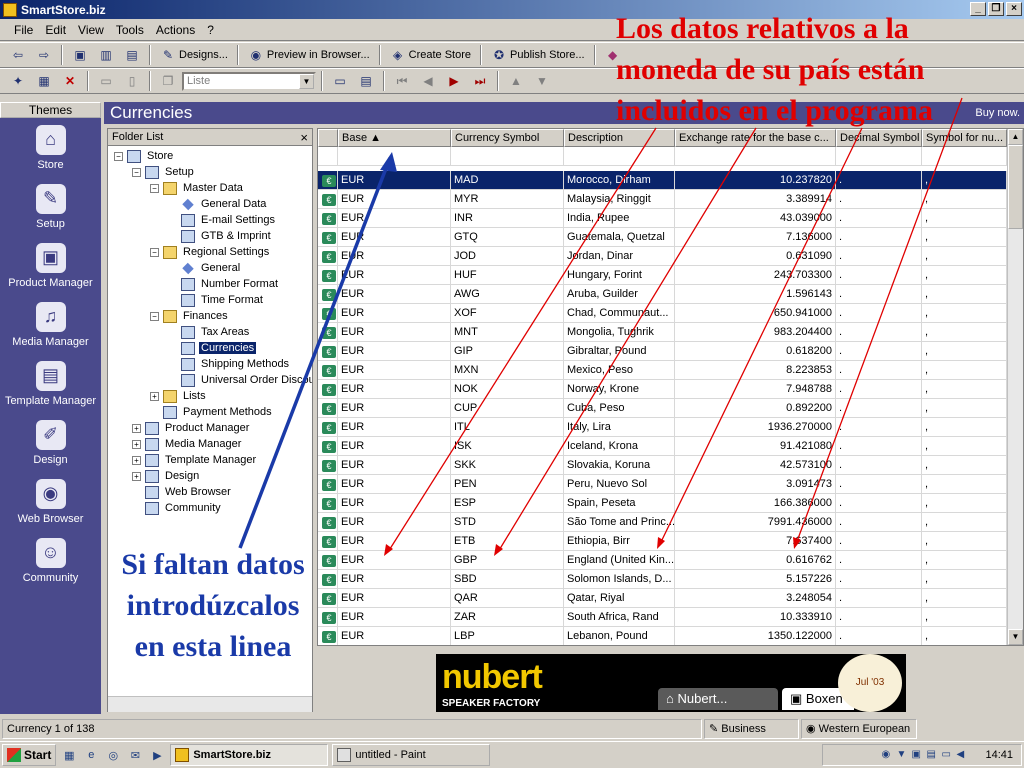  I want to click on view-combo: Liste ▼, so click(249, 81).